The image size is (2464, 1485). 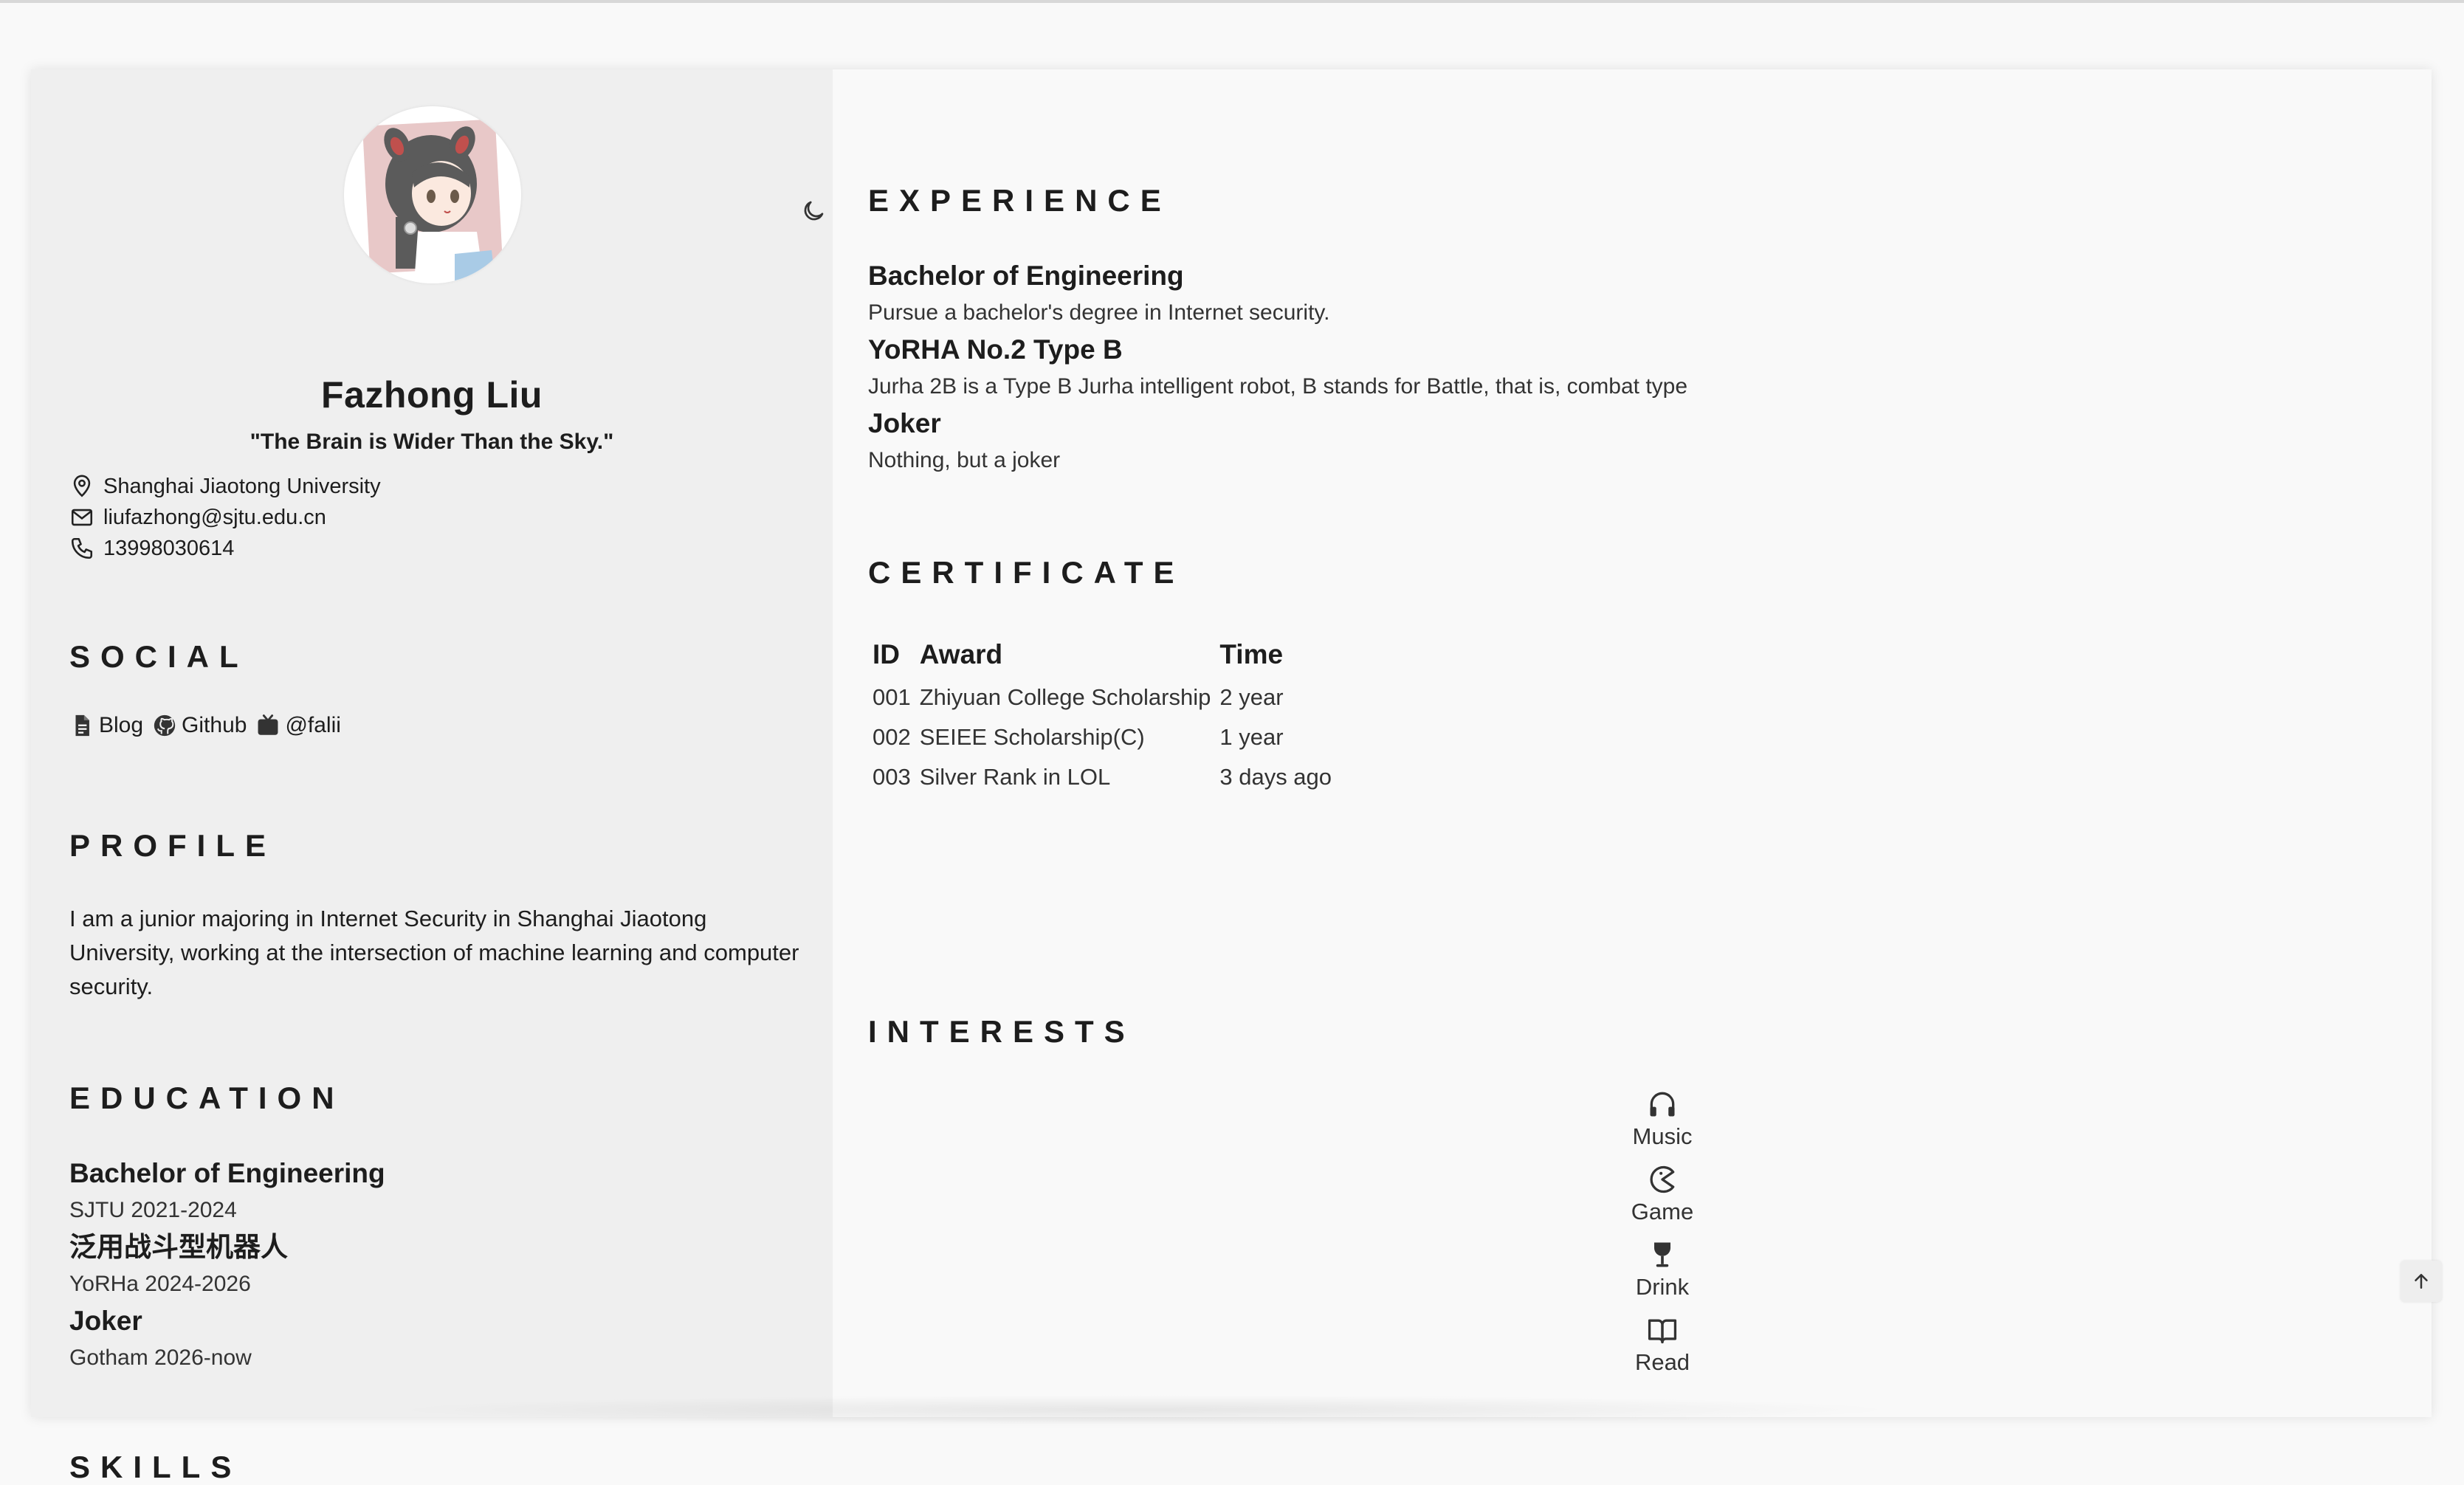 I want to click on github-icon, so click(x=165, y=725).